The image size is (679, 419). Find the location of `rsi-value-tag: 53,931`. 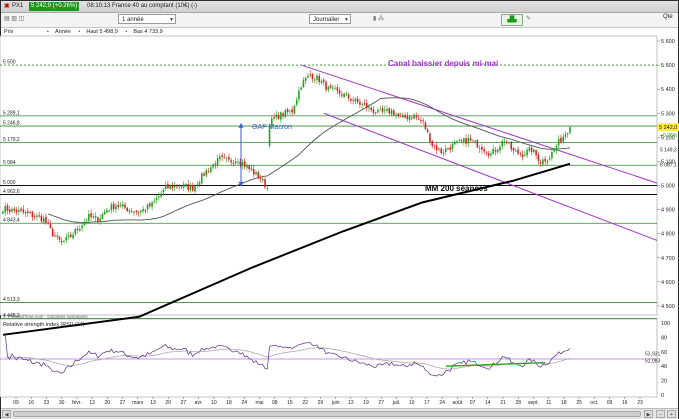

rsi-value-tag: 53,931 is located at coordinates (653, 354).